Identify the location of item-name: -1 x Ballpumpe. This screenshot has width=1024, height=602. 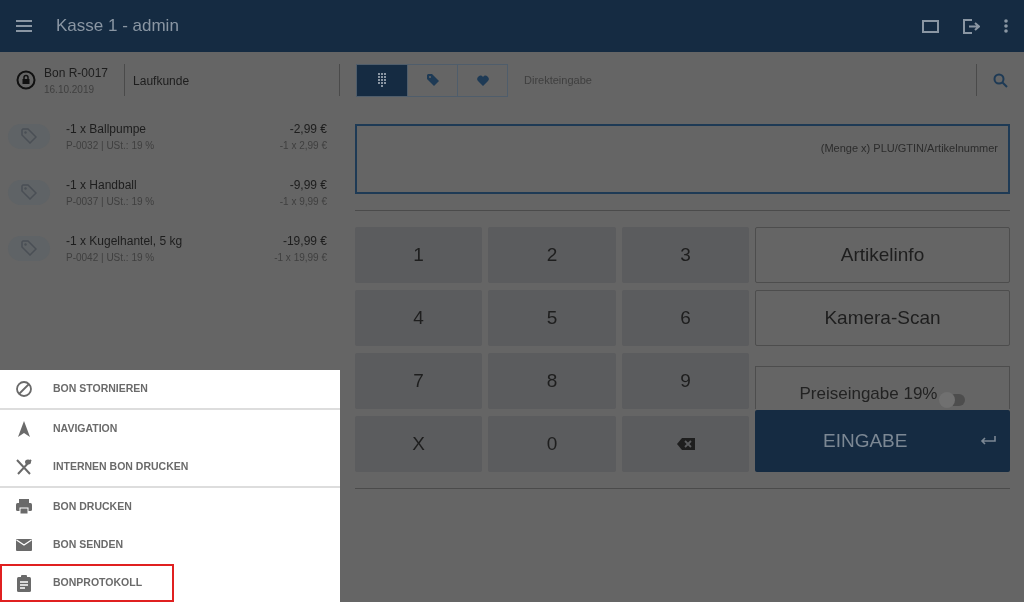
(107, 129).